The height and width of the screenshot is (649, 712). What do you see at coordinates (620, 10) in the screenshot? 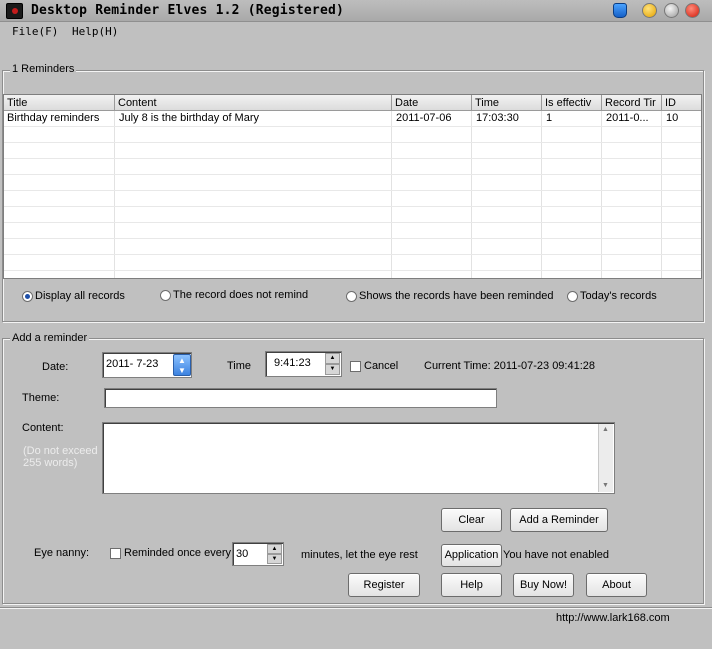
I see `pin-icon` at bounding box center [620, 10].